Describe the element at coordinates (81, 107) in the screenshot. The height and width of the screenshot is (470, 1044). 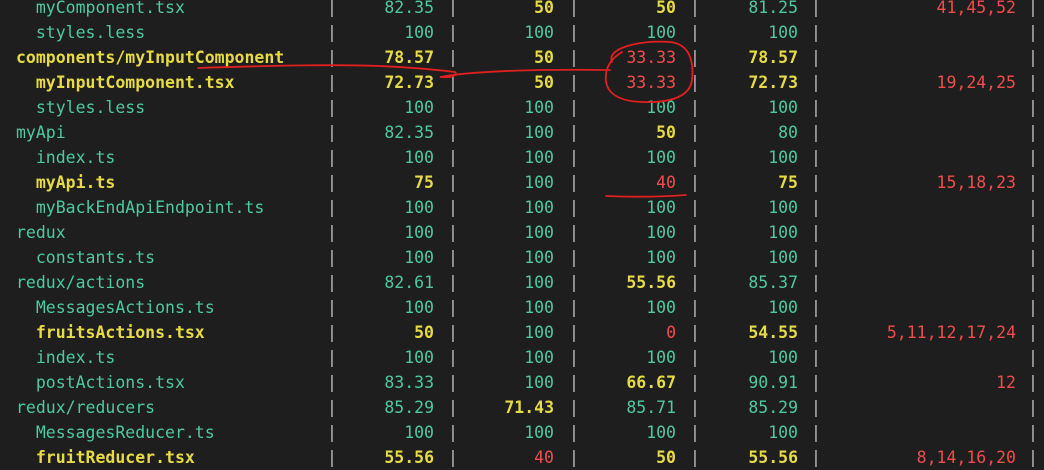
I see `file-name-cell: styles.less` at that location.